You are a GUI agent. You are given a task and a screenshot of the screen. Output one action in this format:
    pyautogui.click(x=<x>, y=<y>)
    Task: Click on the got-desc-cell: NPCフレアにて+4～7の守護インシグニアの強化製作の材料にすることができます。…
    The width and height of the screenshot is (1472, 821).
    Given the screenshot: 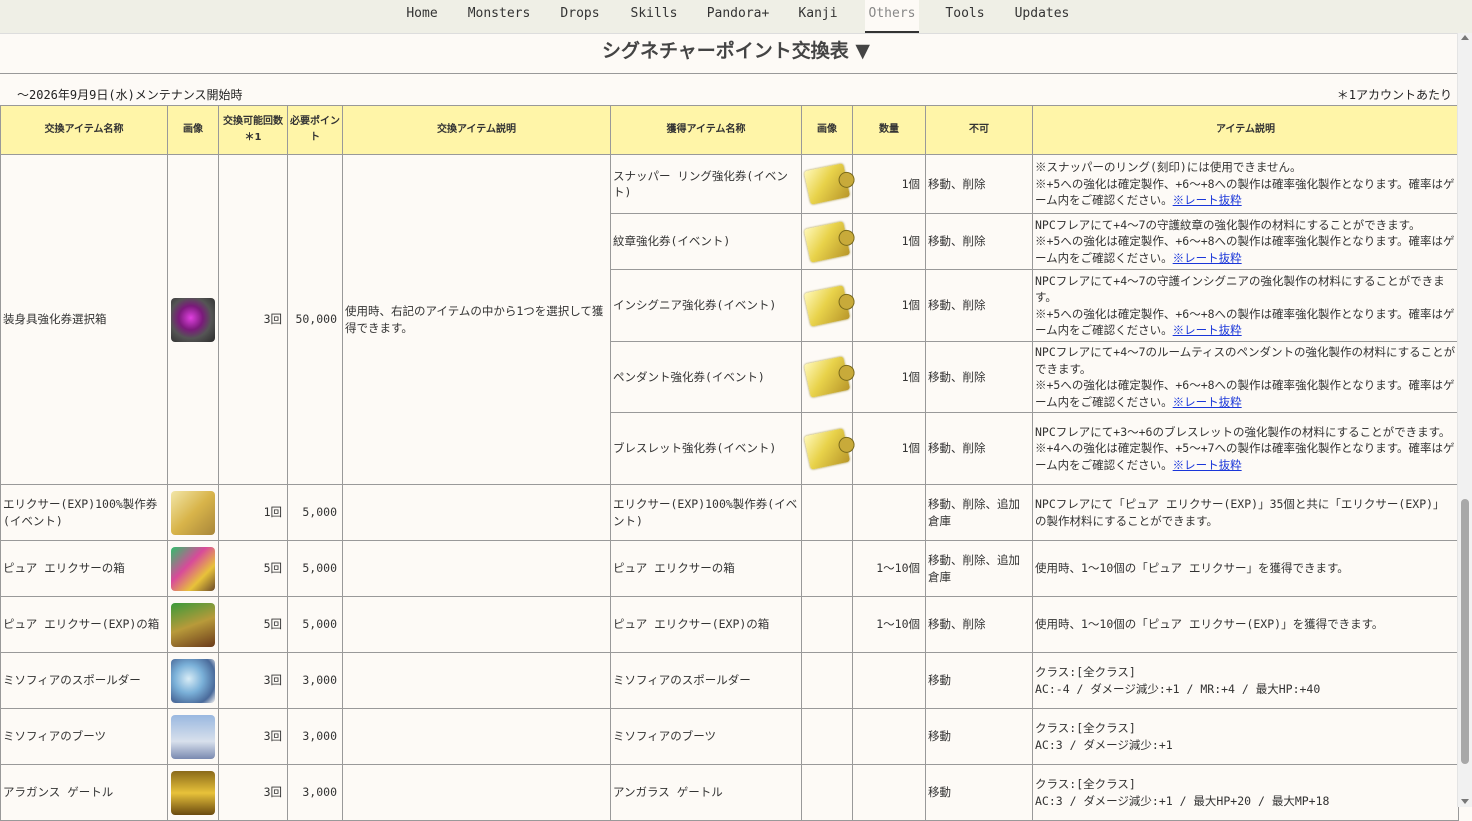 What is the action you would take?
    pyautogui.click(x=1245, y=305)
    